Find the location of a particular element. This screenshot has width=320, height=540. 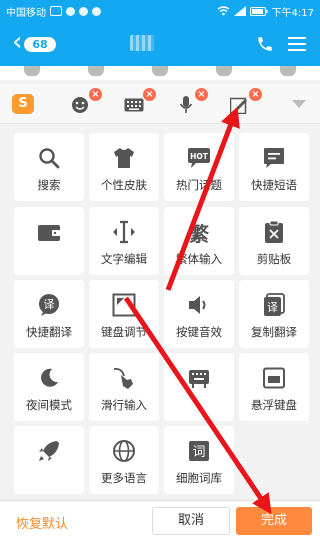

collapse-arrow-icon is located at coordinates (299, 104).